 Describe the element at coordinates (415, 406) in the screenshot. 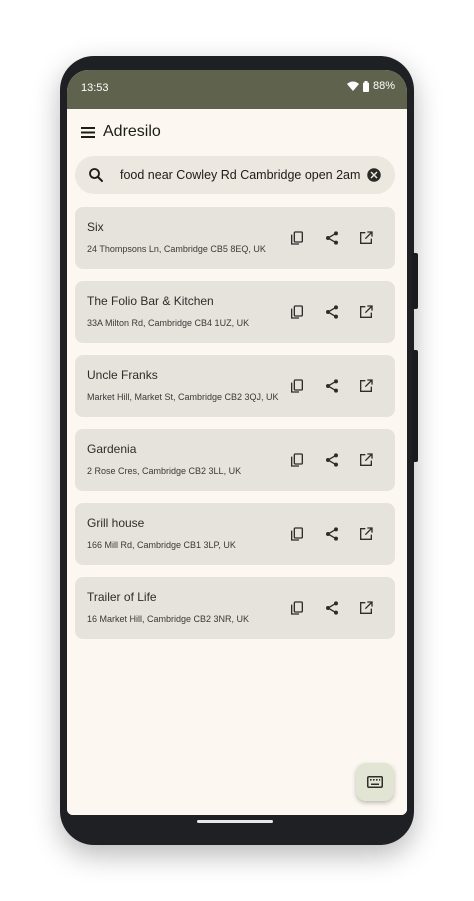

I see `volume-button` at that location.